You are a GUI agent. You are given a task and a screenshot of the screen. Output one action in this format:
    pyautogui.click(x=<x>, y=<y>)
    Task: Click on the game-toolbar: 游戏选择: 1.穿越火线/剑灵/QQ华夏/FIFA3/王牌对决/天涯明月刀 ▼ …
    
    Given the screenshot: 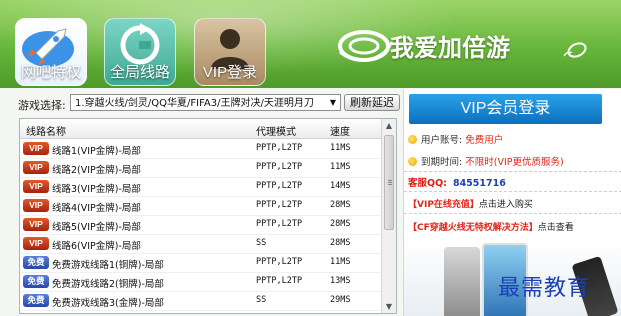 What is the action you would take?
    pyautogui.click(x=207, y=104)
    